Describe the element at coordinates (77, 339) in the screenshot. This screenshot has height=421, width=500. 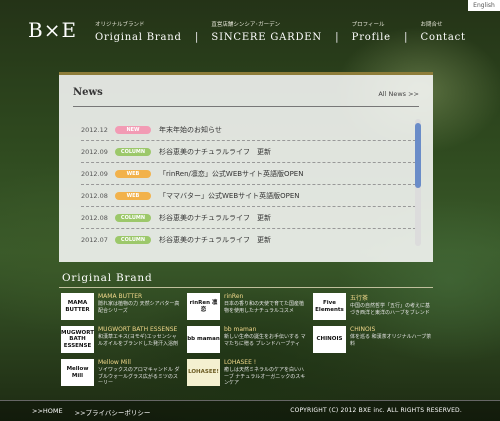
I see `brand-logo: MUGWORT BATH ESSENSE` at that location.